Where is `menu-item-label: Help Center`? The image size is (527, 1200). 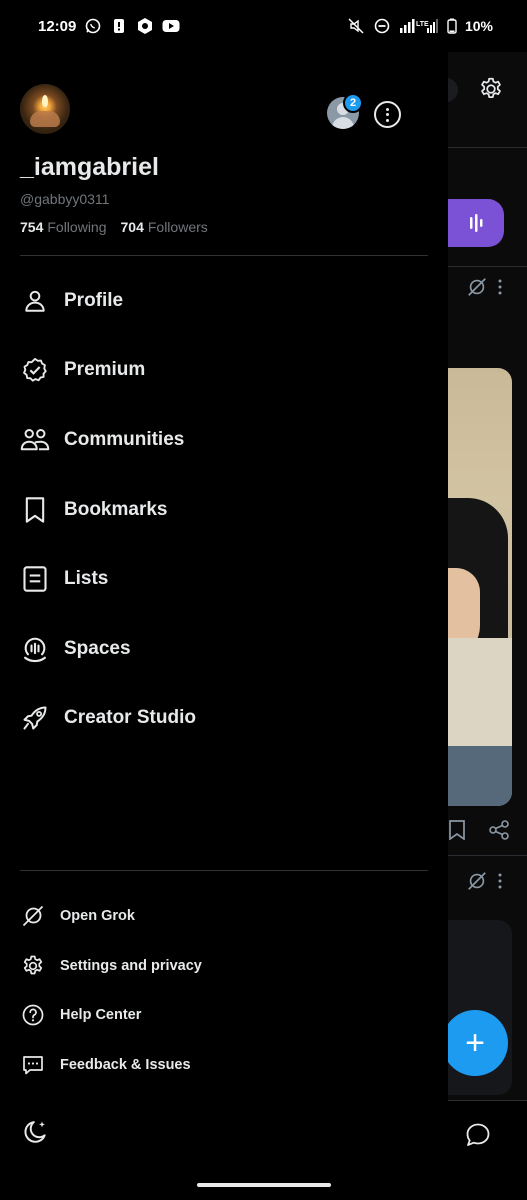 menu-item-label: Help Center is located at coordinates (101, 1015).